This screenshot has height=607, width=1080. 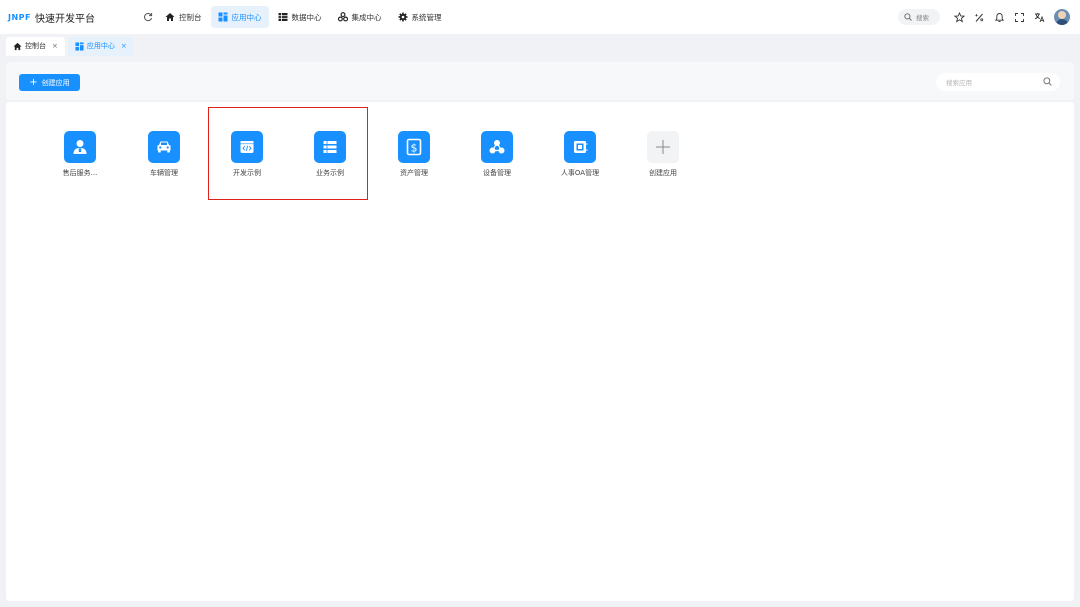 I want to click on top-header: JNPF 快速开发平台 控制台 应用中心 数据中心 集成中心 系统管理 搜索, so click(x=540, y=17).